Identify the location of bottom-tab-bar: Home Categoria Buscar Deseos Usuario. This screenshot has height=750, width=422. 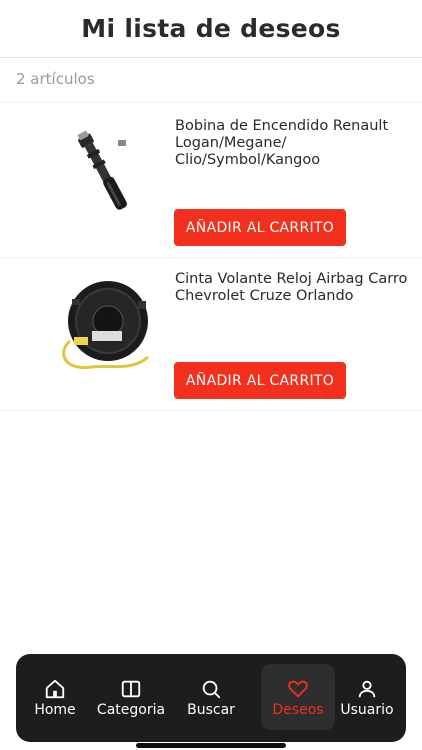
(211, 698).